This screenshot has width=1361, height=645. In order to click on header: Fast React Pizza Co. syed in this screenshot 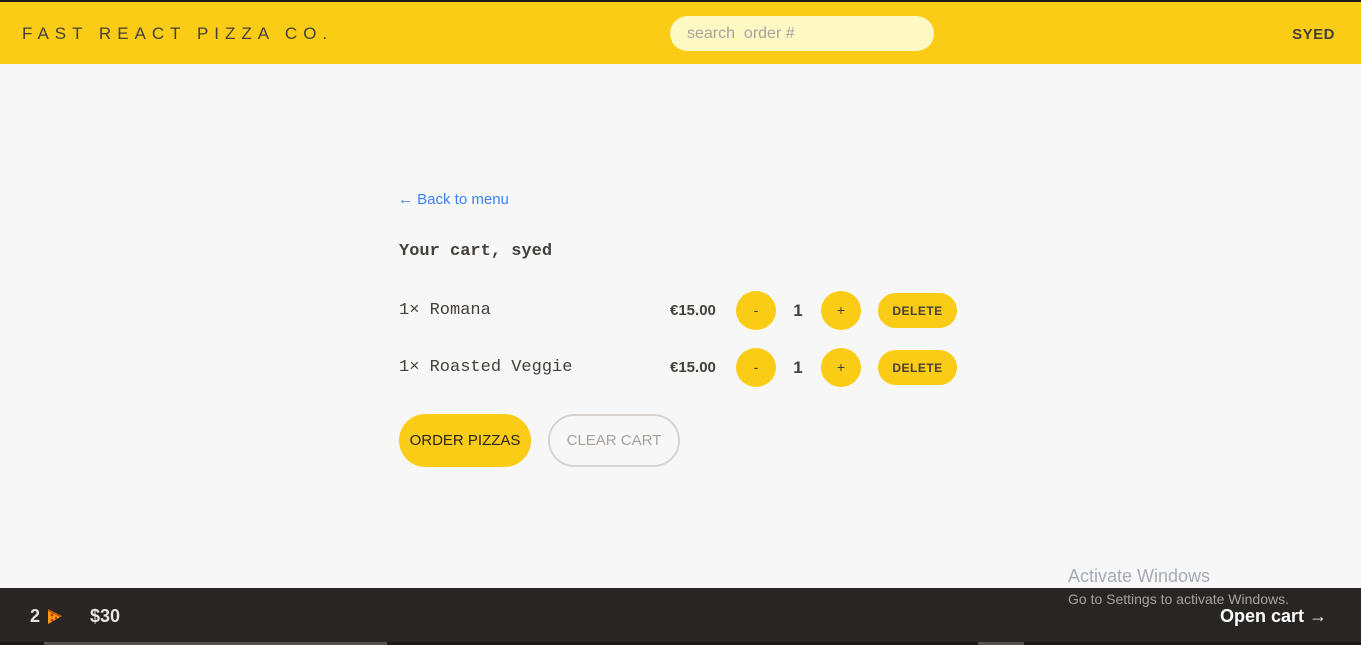, I will do `click(680, 32)`.